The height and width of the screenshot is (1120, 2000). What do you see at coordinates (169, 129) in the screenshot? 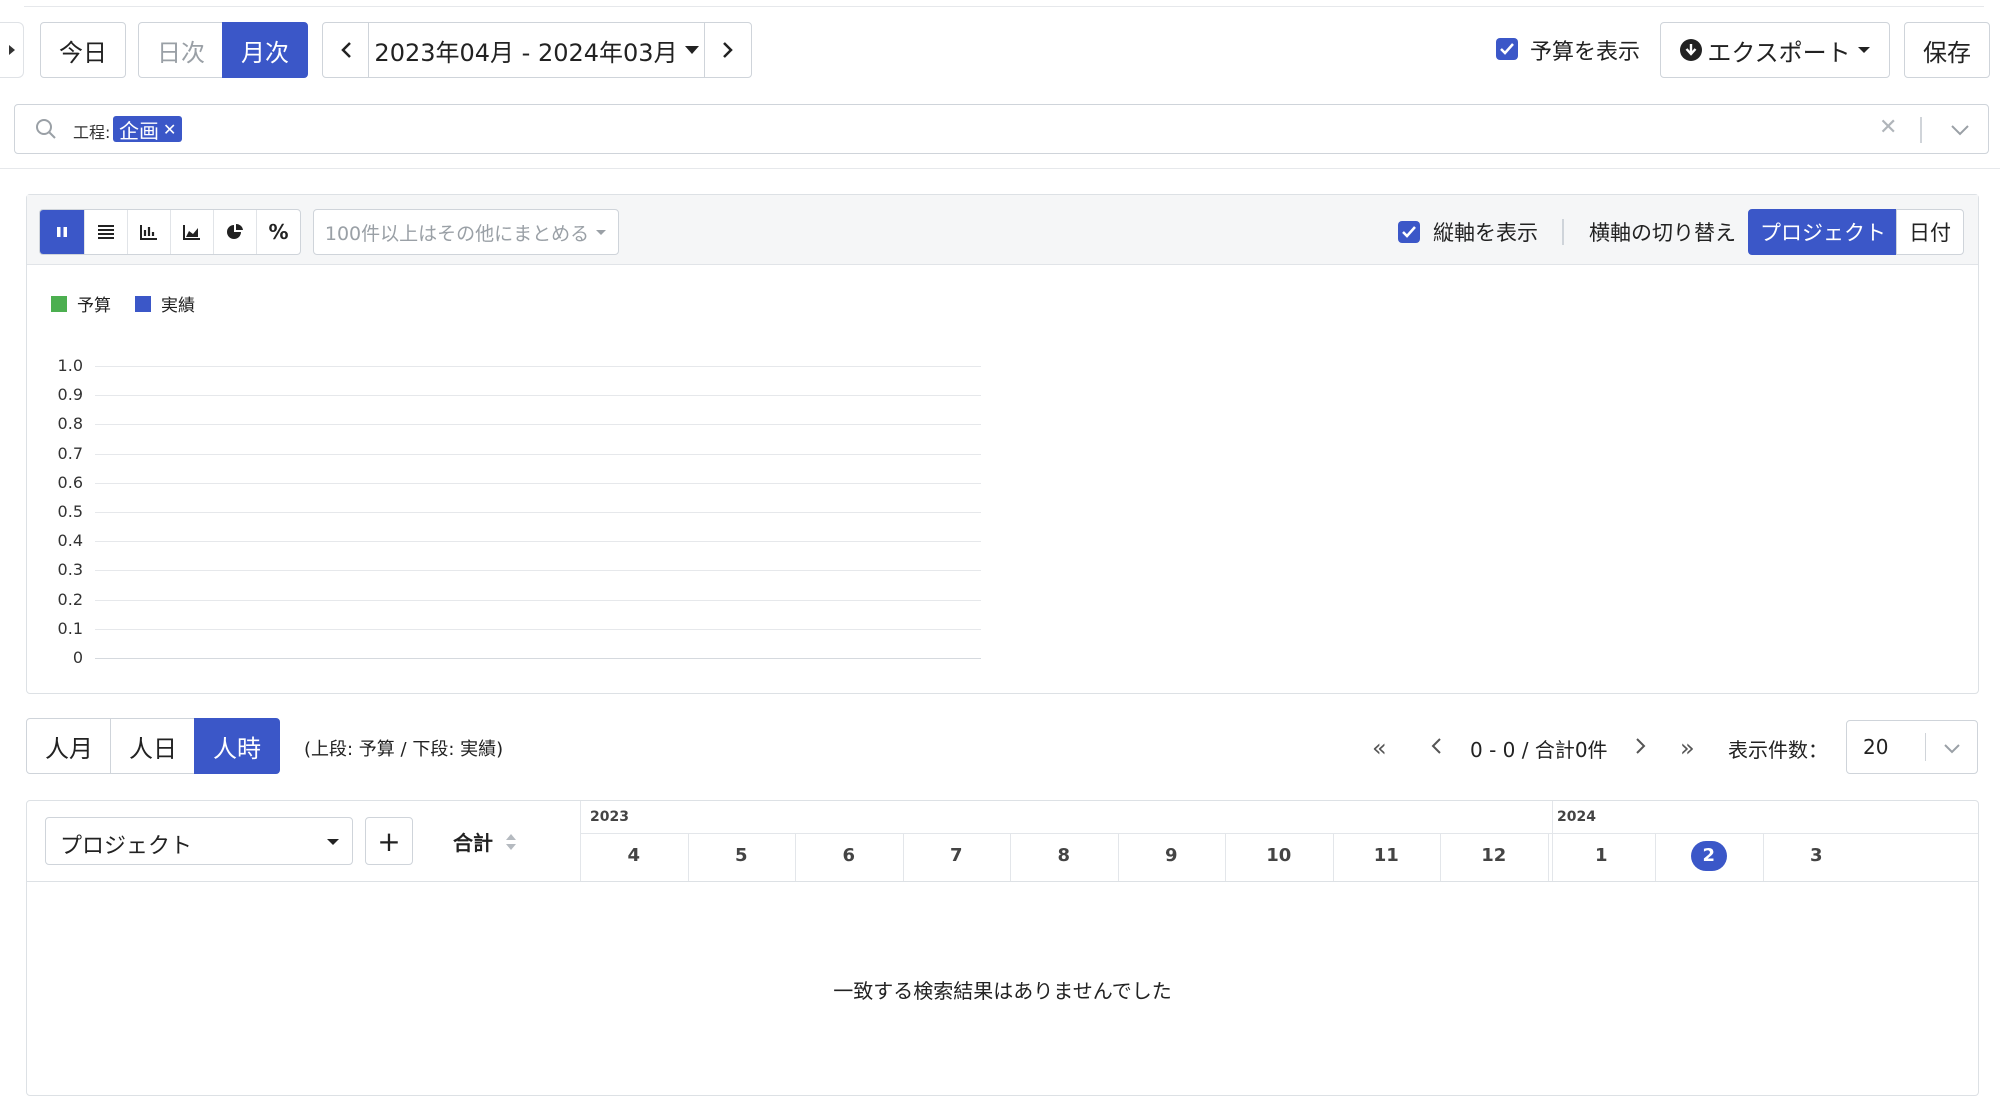
I see `remove-tag-icon: ✕` at bounding box center [169, 129].